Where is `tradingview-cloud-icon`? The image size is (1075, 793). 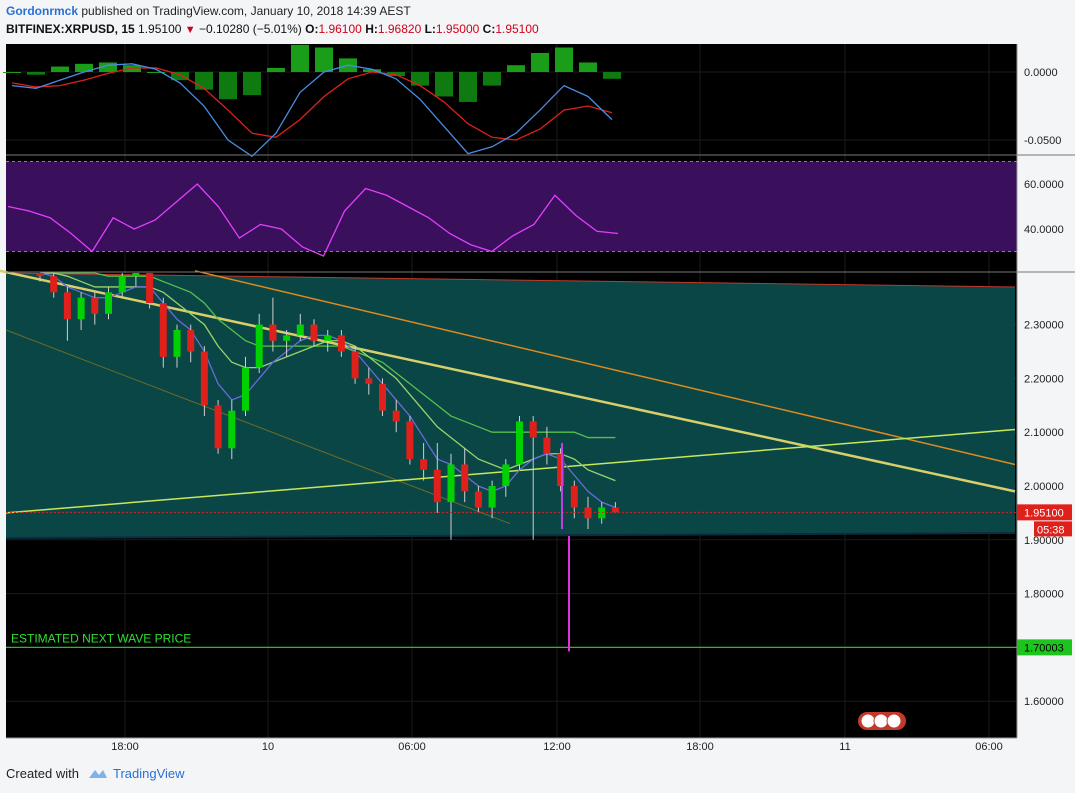
tradingview-cloud-icon is located at coordinates (97, 774).